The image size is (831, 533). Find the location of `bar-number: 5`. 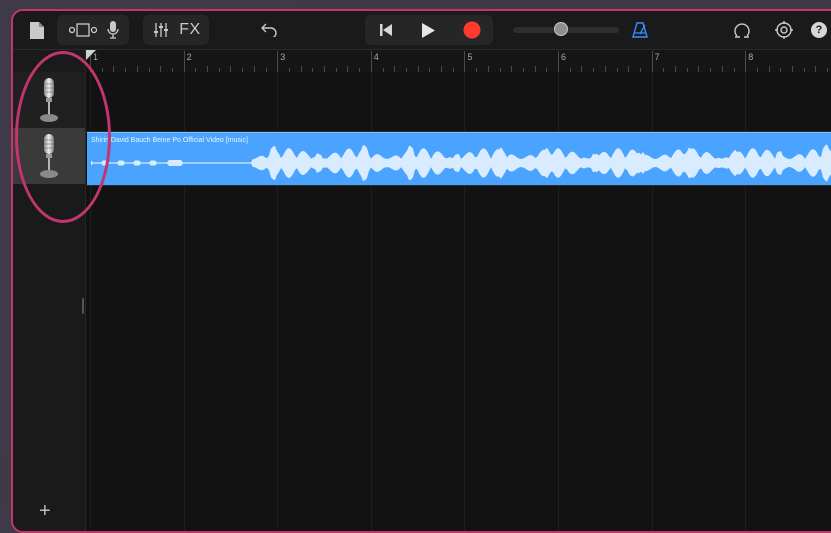

bar-number: 5 is located at coordinates (470, 57).